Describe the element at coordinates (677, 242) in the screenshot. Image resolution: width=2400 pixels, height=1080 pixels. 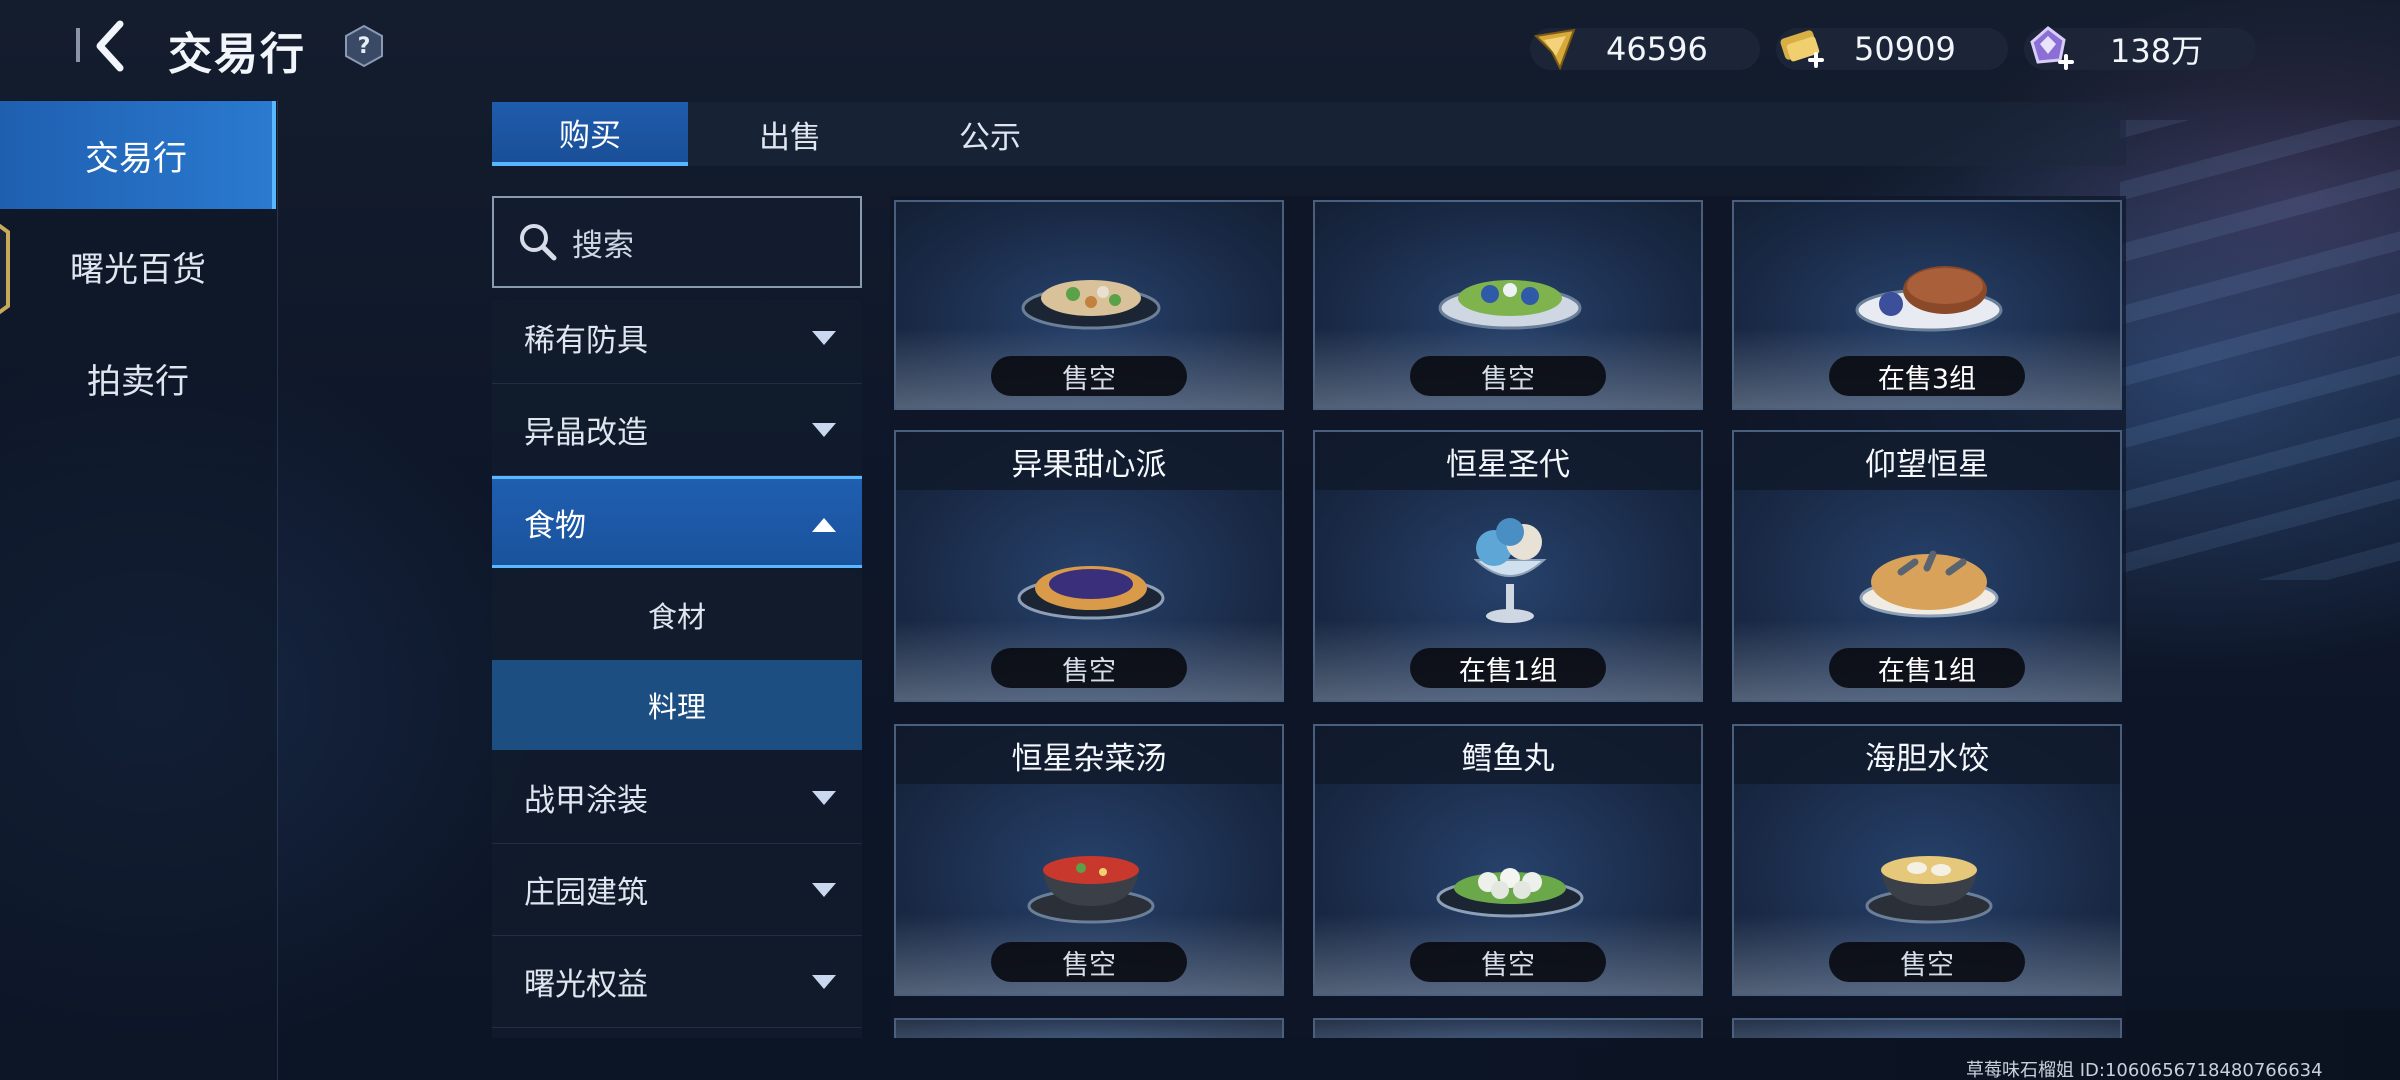
I see `search-input: 搜索` at that location.